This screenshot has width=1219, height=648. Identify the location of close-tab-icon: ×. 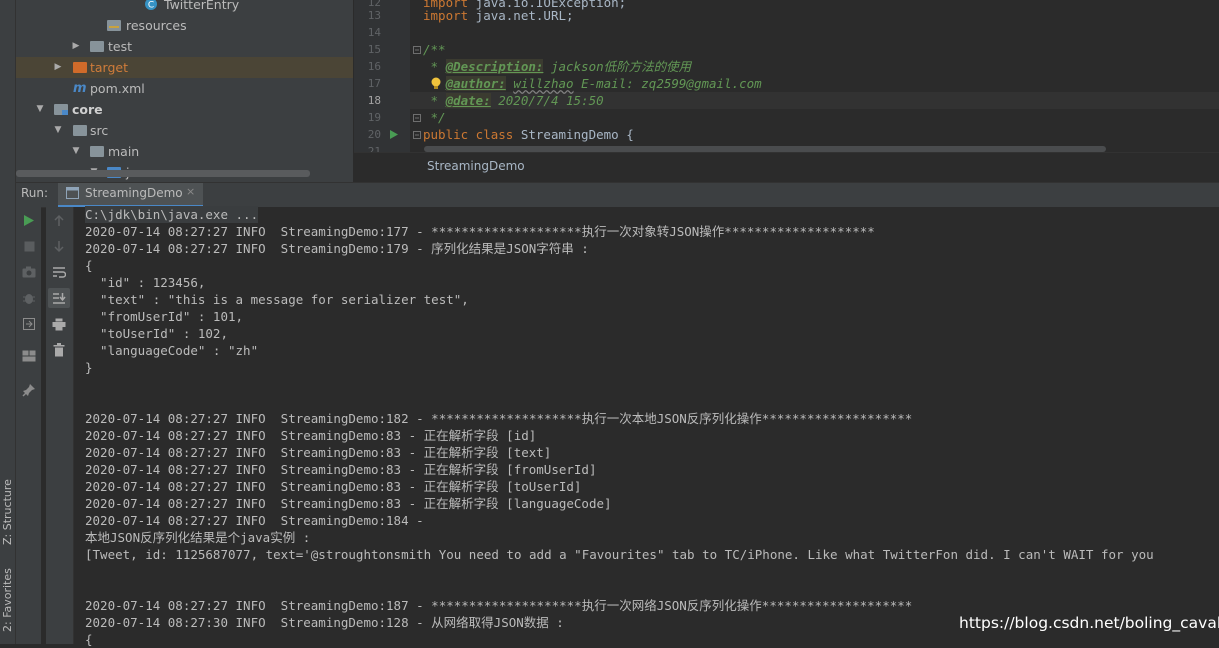
(190, 191).